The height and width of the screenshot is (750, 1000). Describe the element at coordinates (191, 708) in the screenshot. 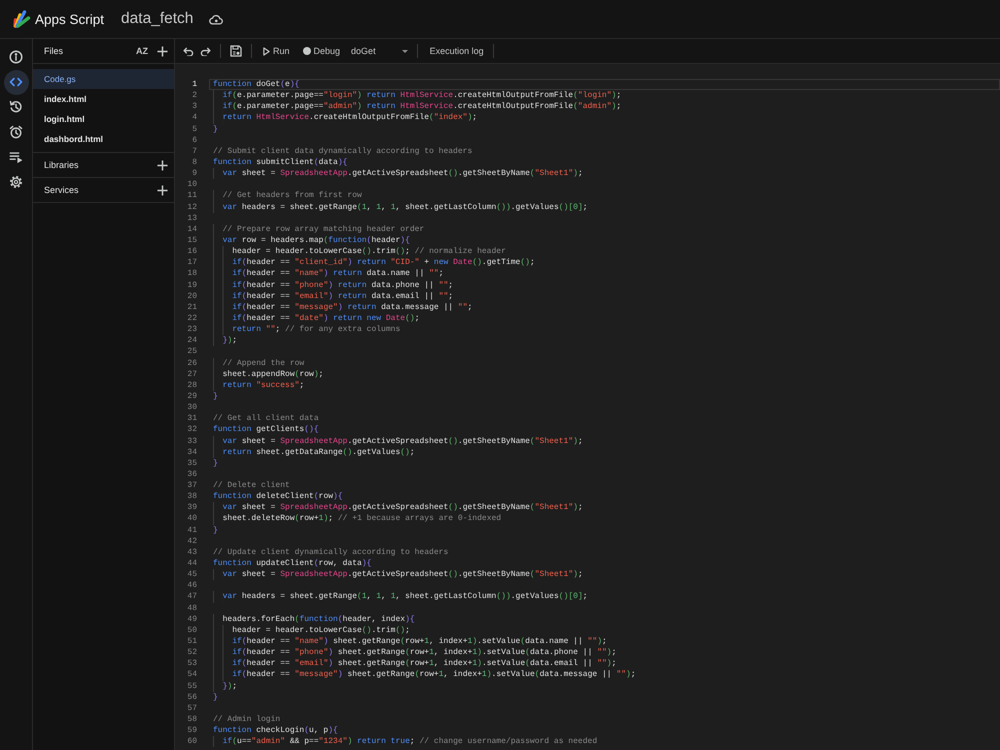

I see `line-number: 57` at that location.